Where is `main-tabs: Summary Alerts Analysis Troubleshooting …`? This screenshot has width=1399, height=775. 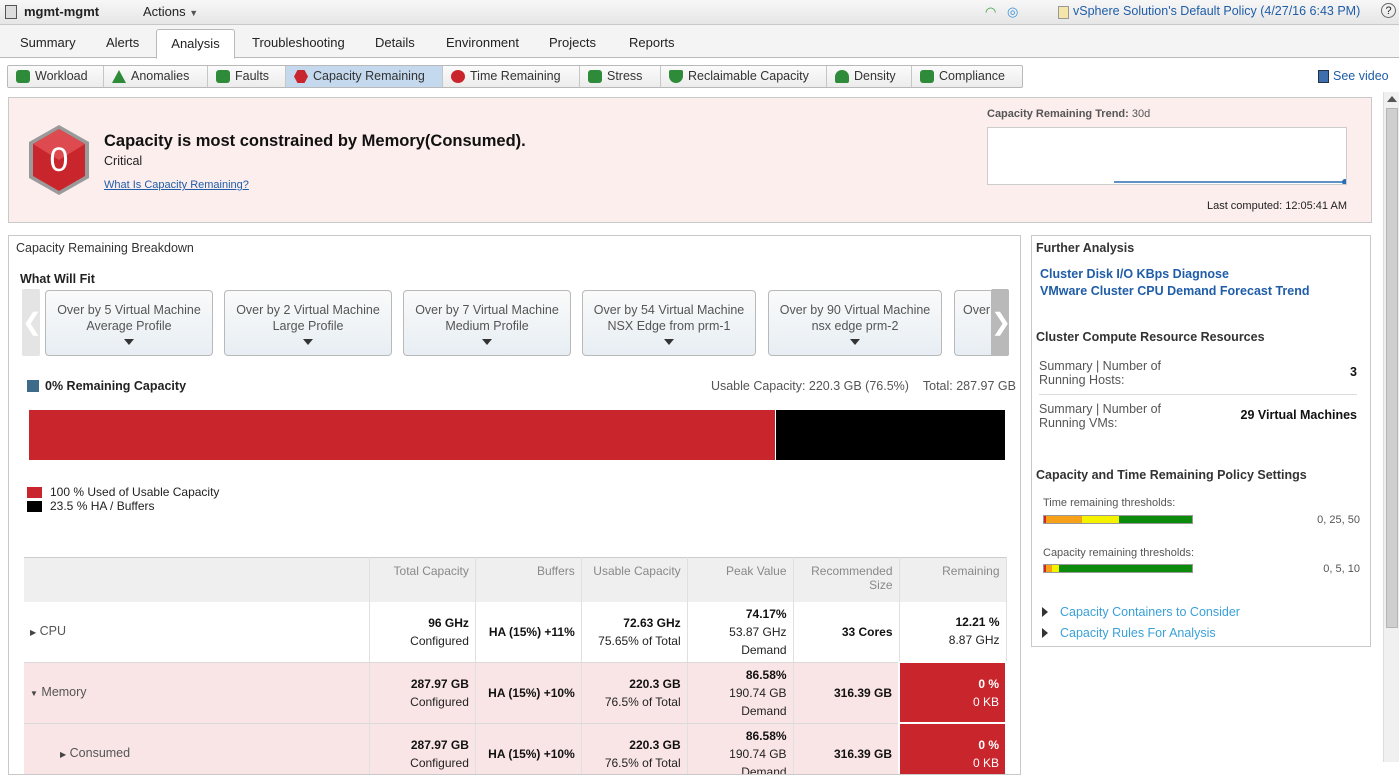 main-tabs: Summary Alerts Analysis Troubleshooting … is located at coordinates (699, 41).